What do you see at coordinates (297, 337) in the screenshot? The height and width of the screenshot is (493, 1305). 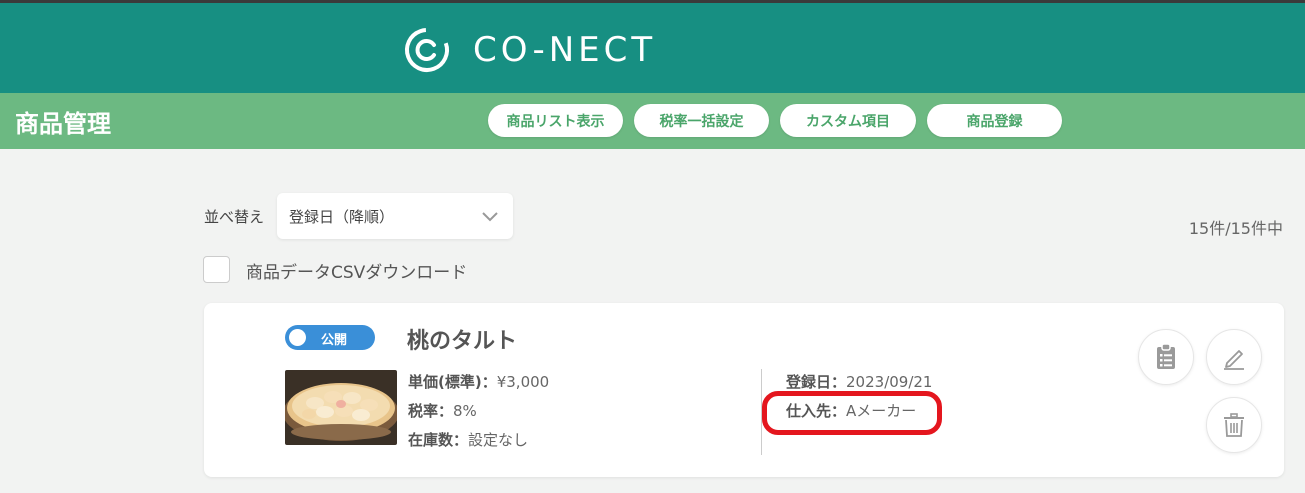 I see `toggle-knob` at bounding box center [297, 337].